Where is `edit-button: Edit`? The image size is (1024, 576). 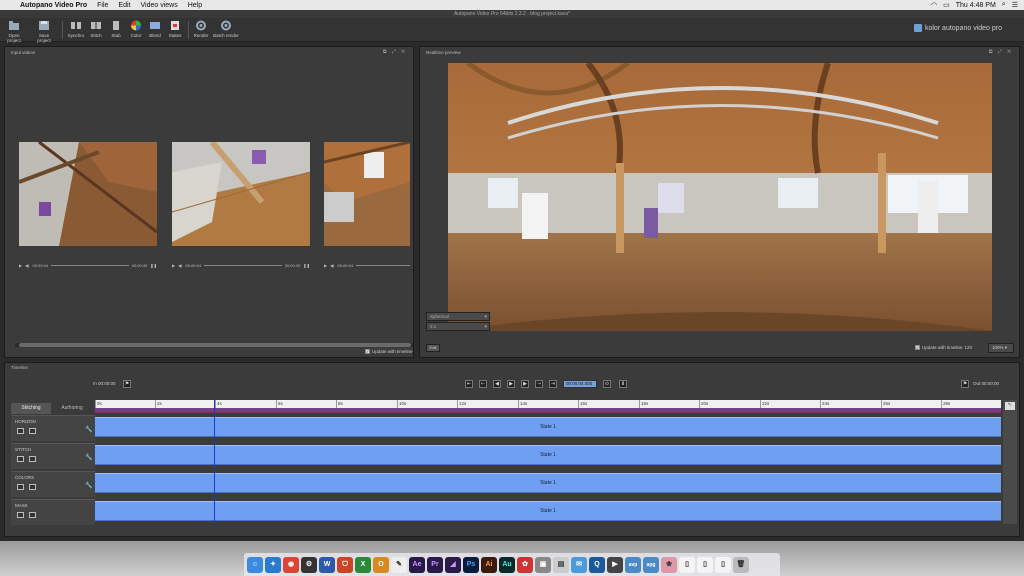 edit-button: Edit is located at coordinates (433, 348).